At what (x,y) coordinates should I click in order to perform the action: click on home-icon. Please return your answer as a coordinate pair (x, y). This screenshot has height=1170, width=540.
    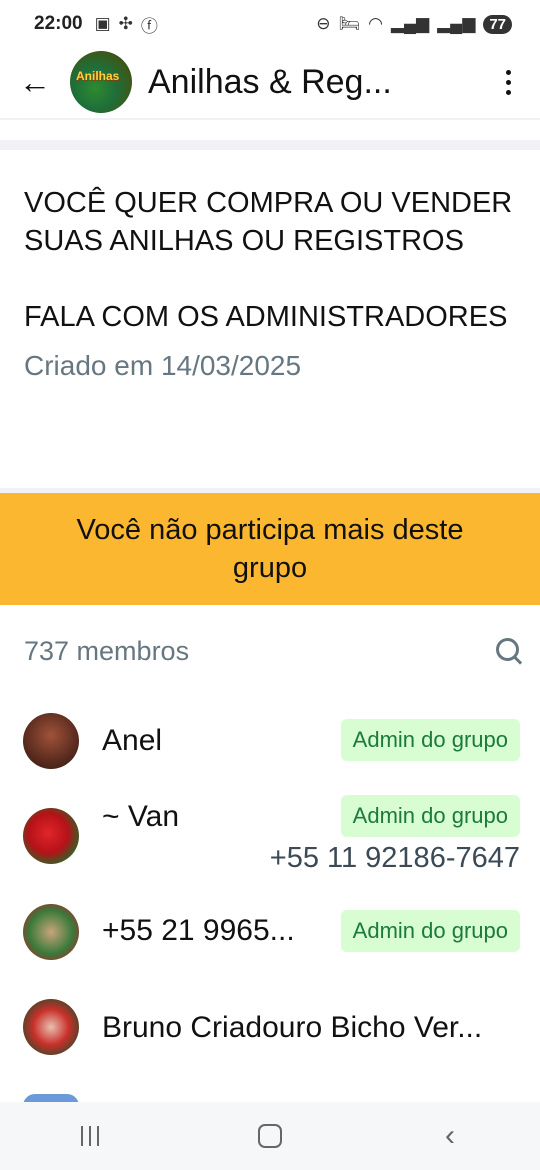
    Looking at the image, I should click on (270, 1136).